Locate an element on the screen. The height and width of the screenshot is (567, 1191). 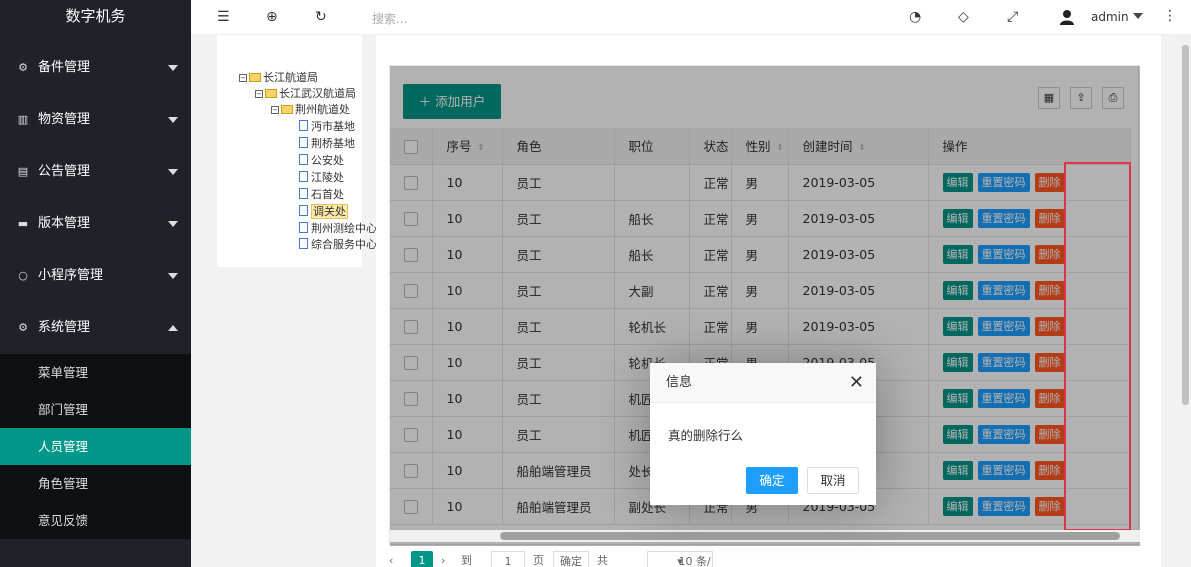
next-page-icon: › is located at coordinates (449, 559).